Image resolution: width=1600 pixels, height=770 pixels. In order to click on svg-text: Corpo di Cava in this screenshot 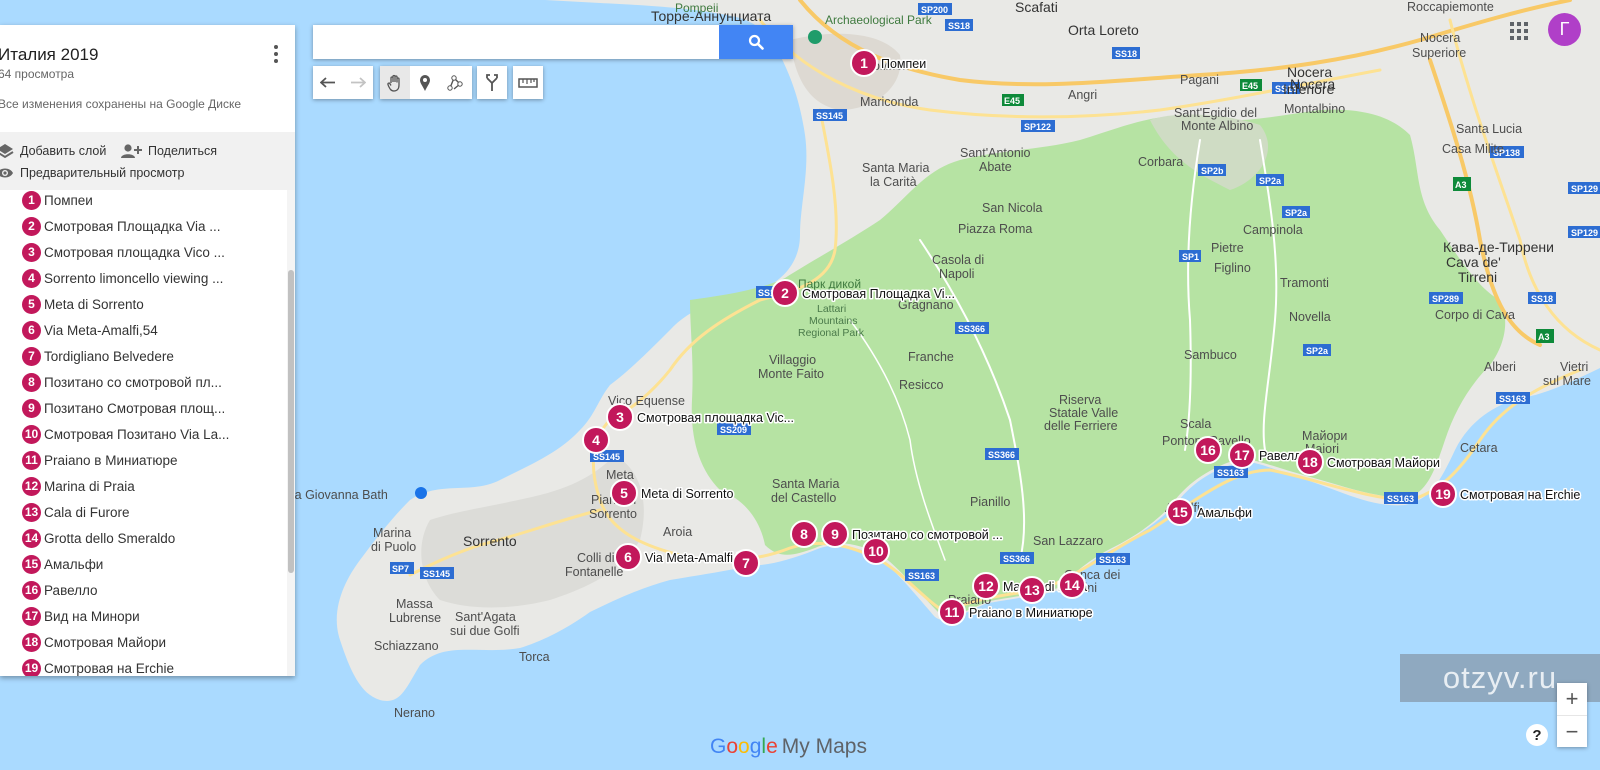, I will do `click(1475, 315)`.